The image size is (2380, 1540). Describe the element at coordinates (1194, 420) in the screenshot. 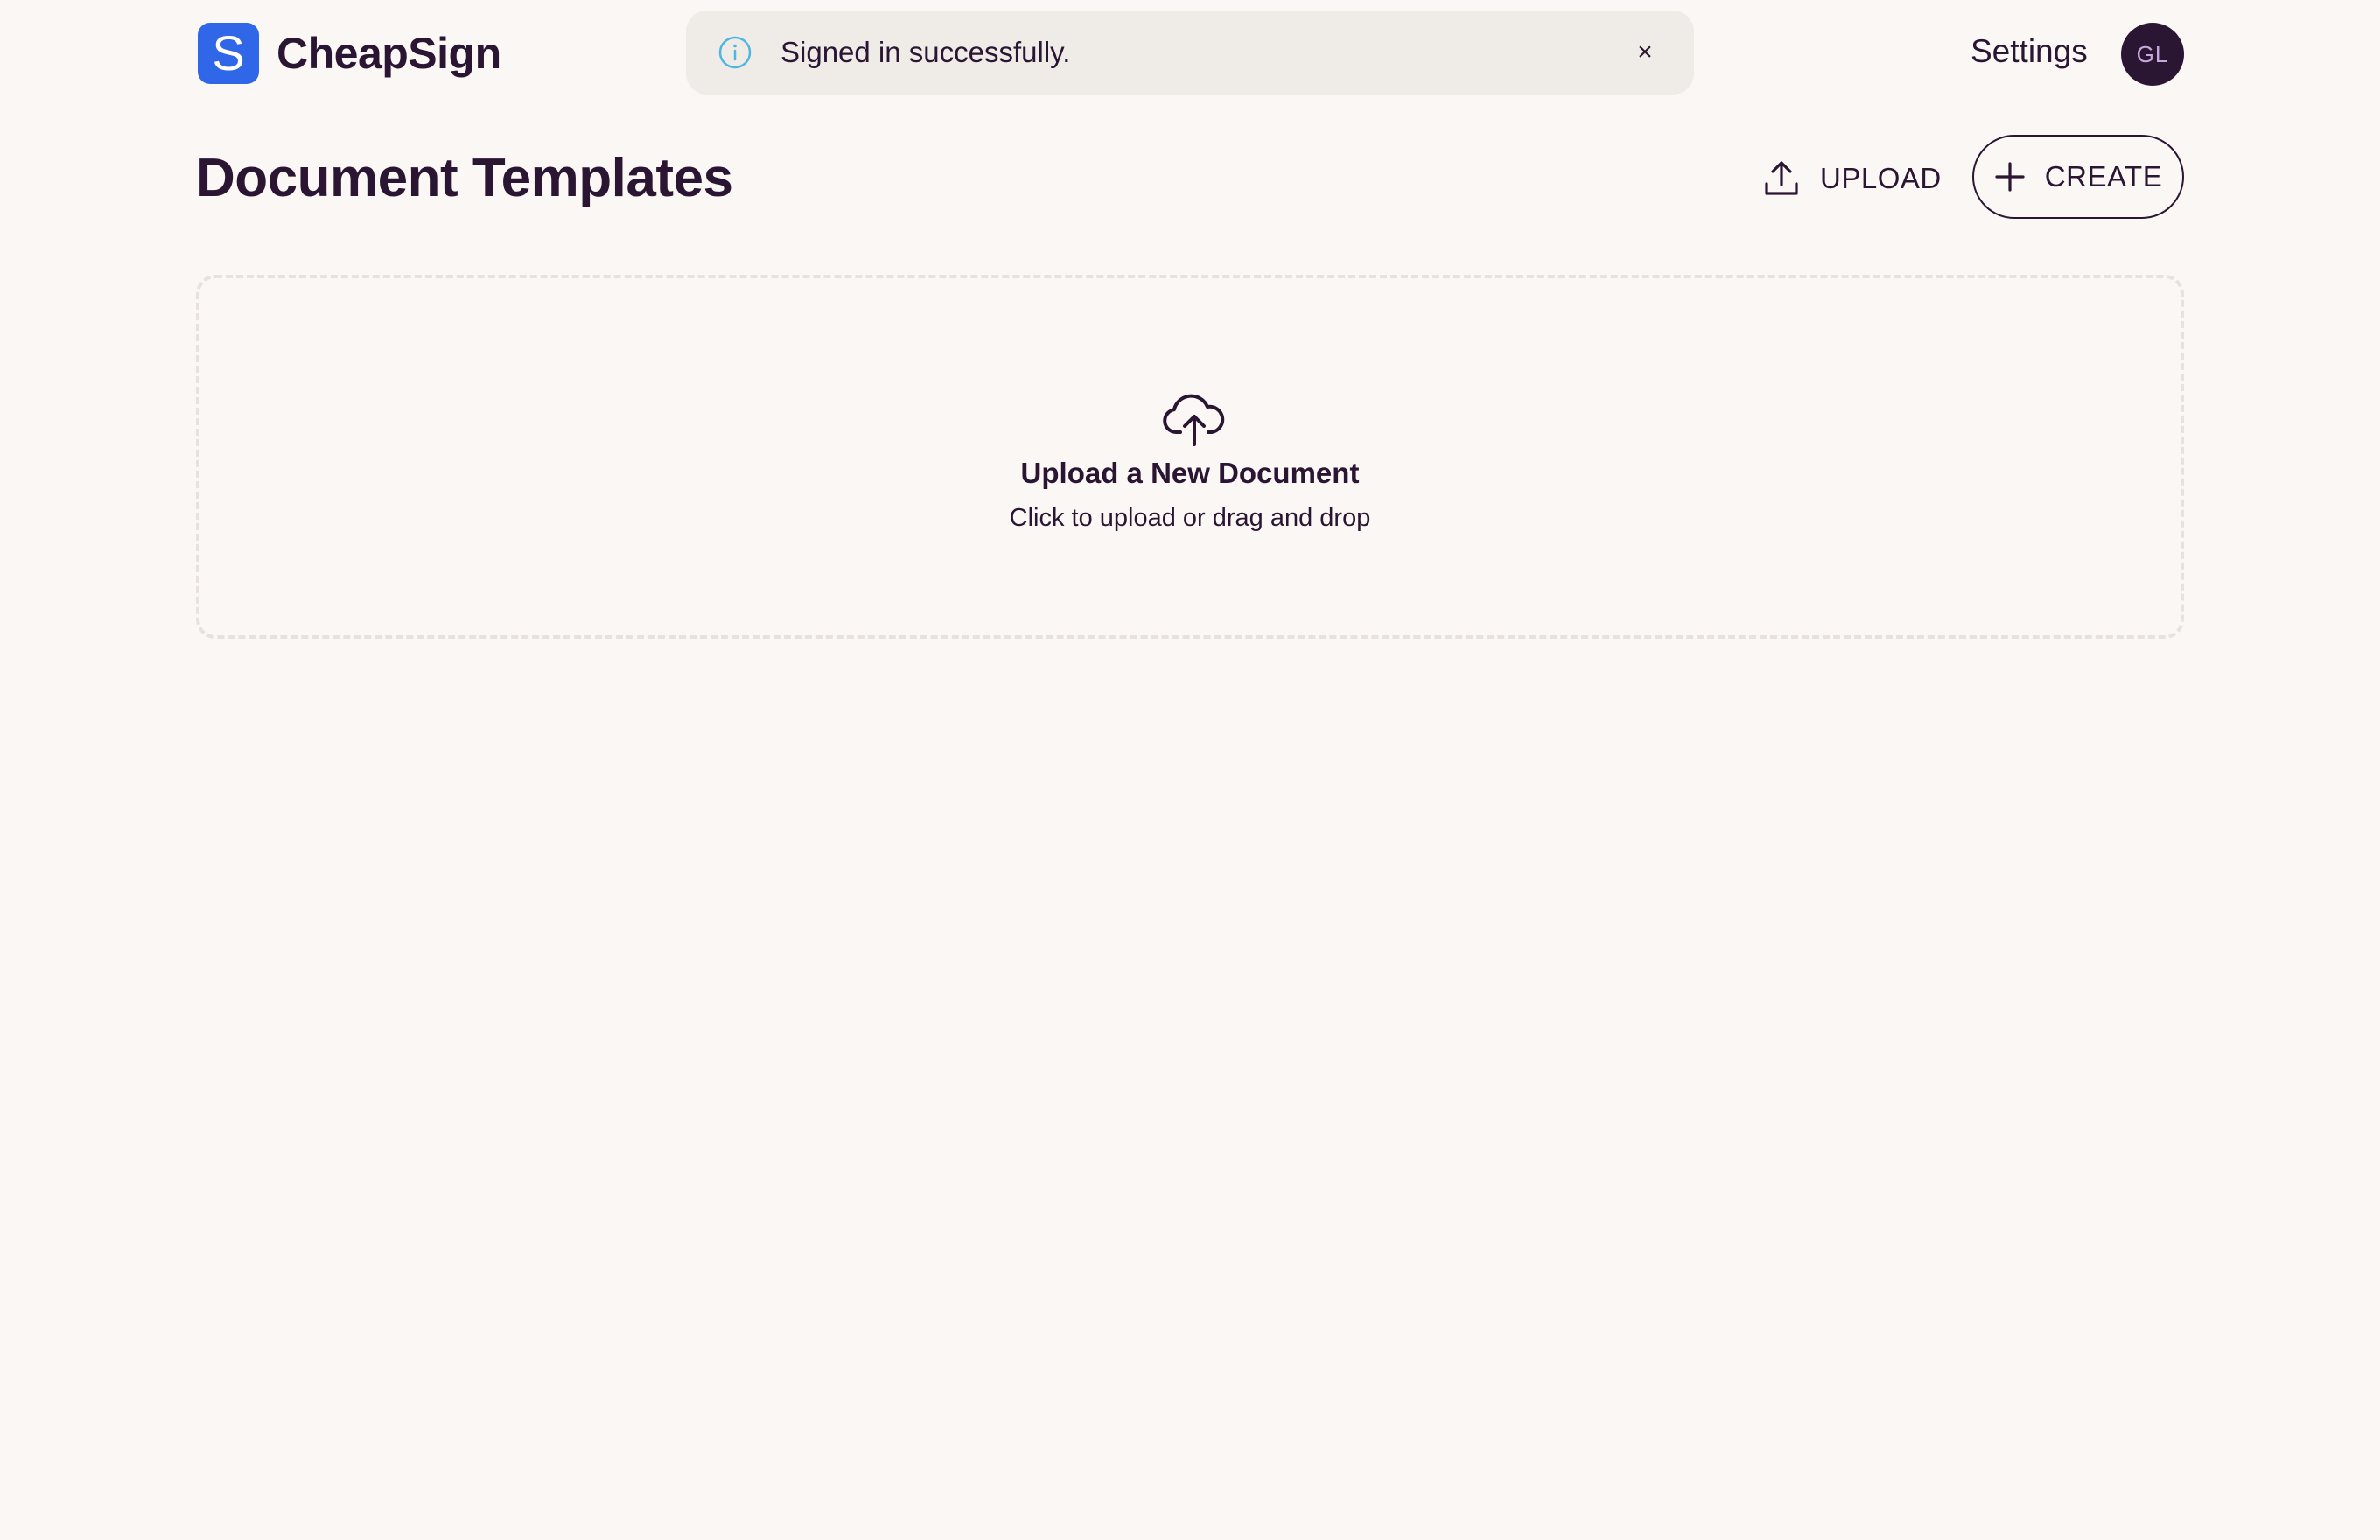

I see `cloud-upload-icon` at that location.